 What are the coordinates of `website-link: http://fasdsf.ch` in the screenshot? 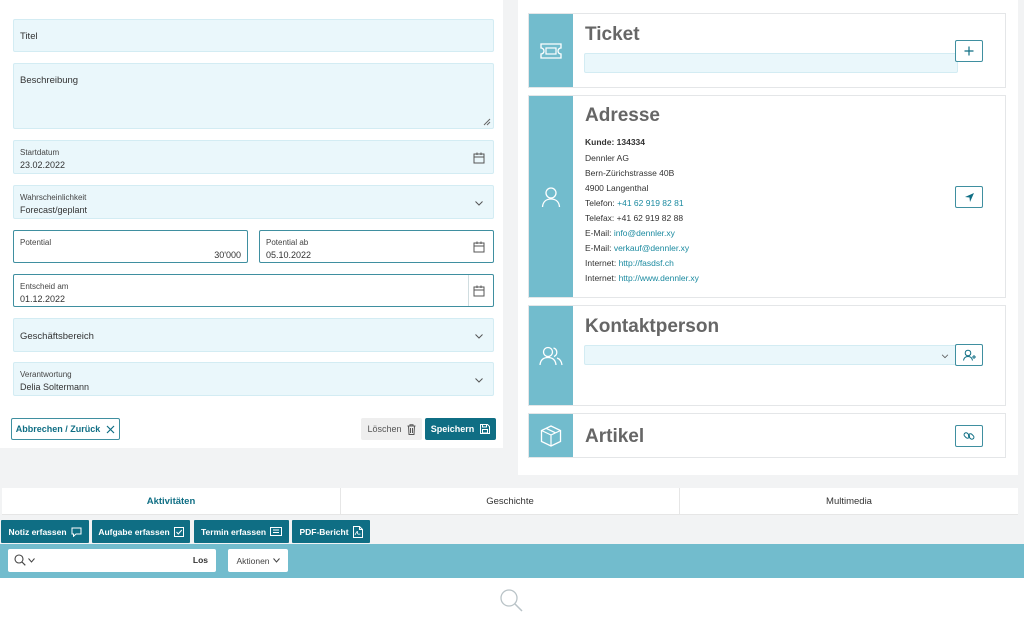 It's located at (646, 263).